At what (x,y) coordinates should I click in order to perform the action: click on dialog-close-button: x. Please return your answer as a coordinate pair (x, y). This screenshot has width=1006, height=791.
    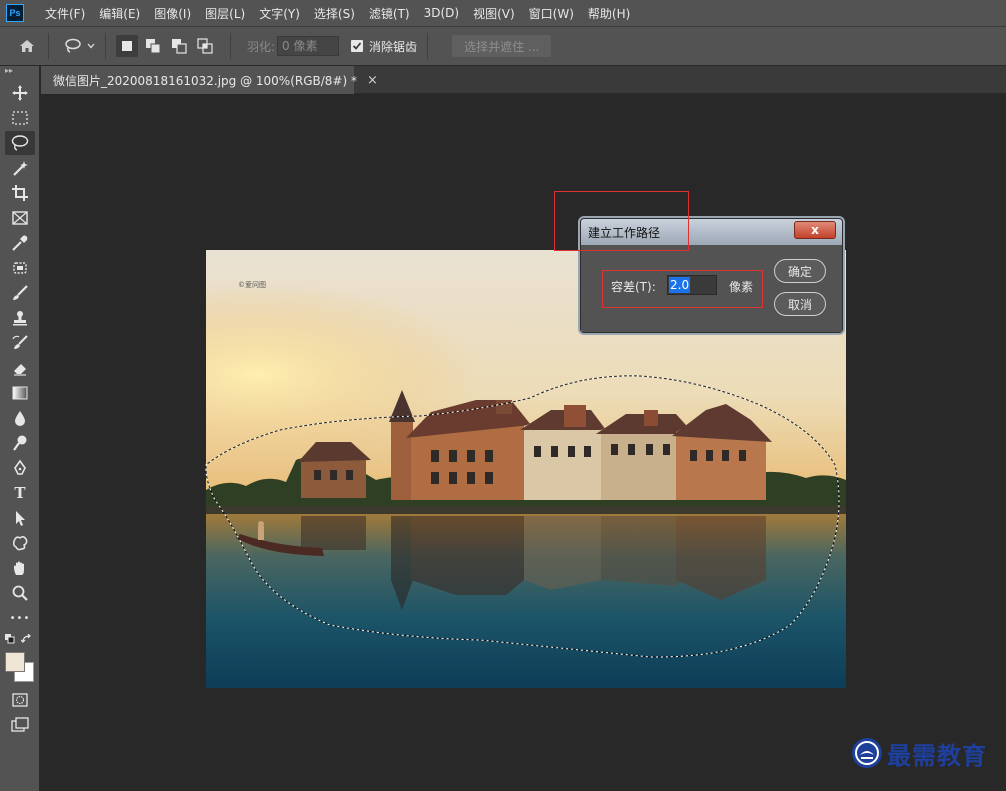
    Looking at the image, I should click on (815, 230).